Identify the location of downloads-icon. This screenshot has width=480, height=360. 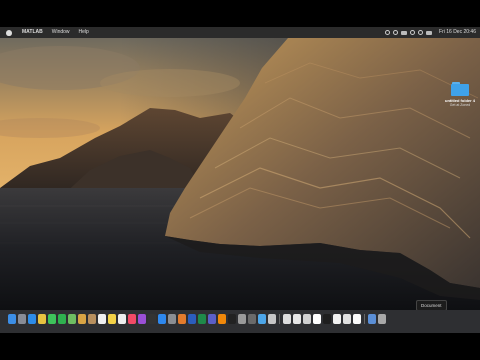
(372, 319).